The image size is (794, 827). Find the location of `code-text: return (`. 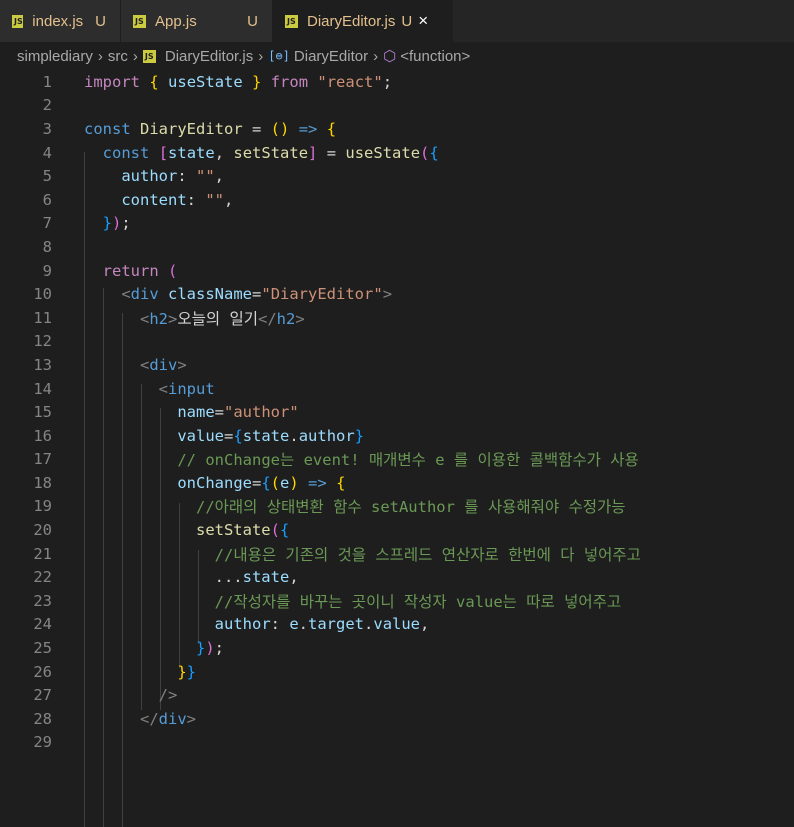

code-text: return ( is located at coordinates (140, 270).